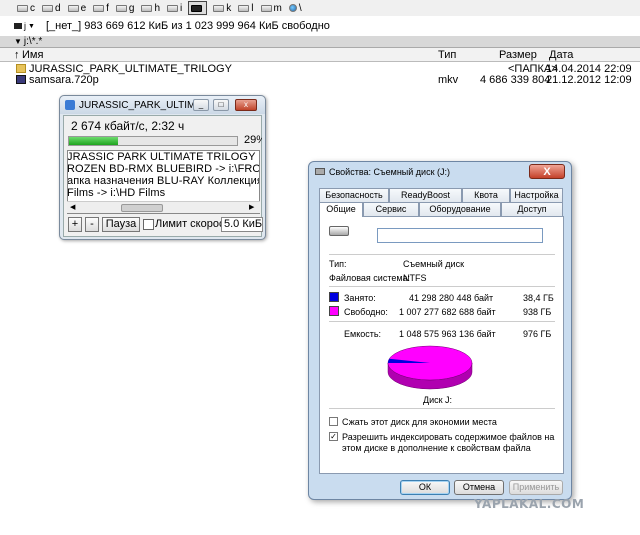 Image resolution: width=640 pixels, height=535 pixels. I want to click on drive-button: g, so click(125, 8).